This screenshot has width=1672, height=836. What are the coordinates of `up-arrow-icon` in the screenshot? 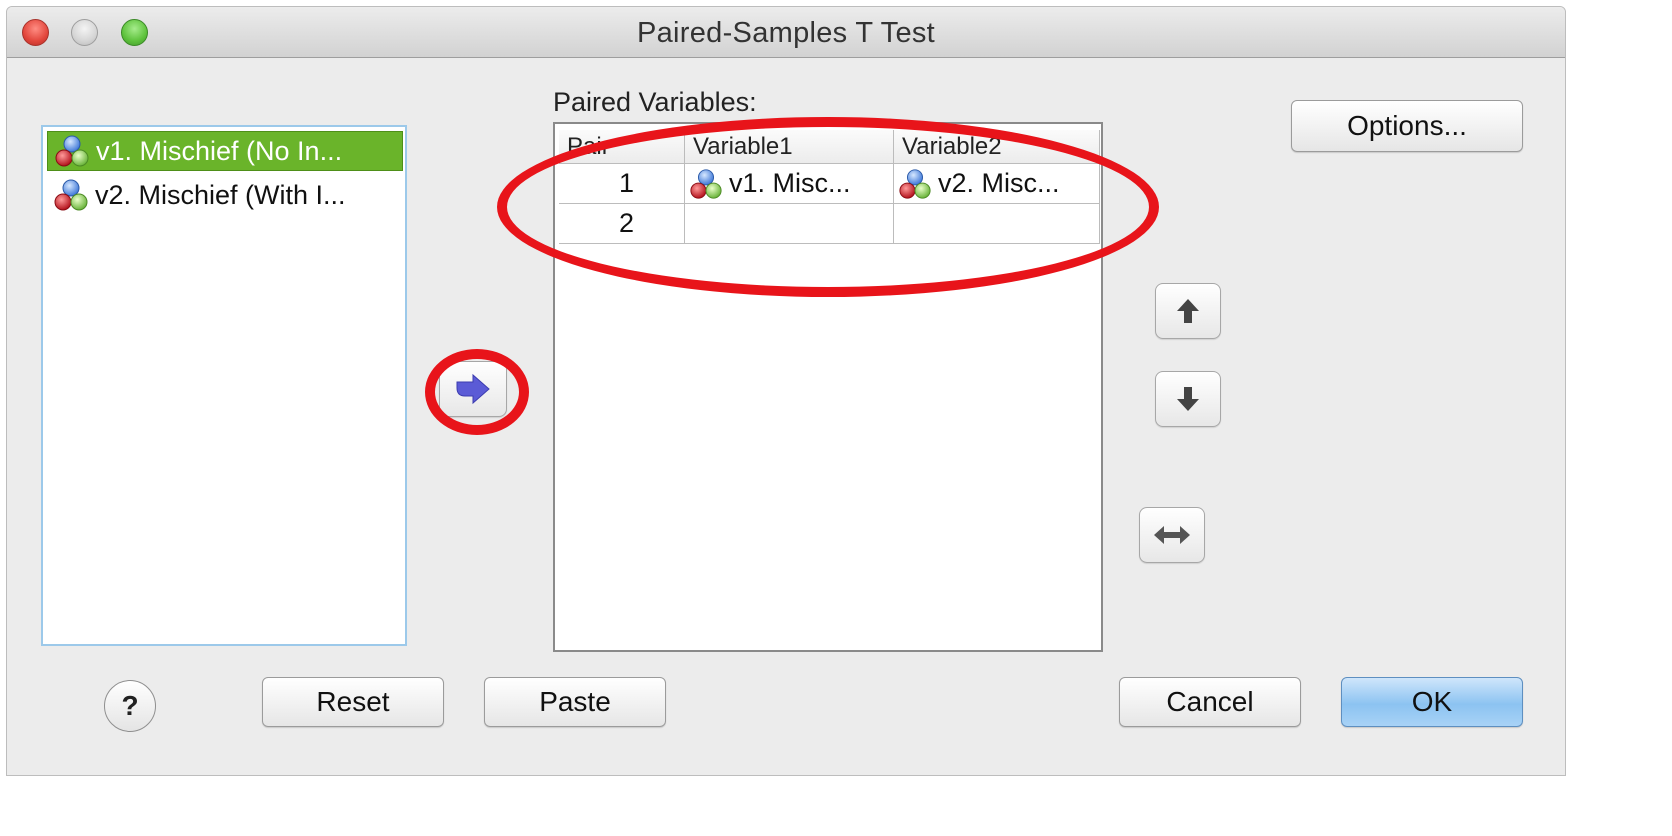 It's located at (1188, 311).